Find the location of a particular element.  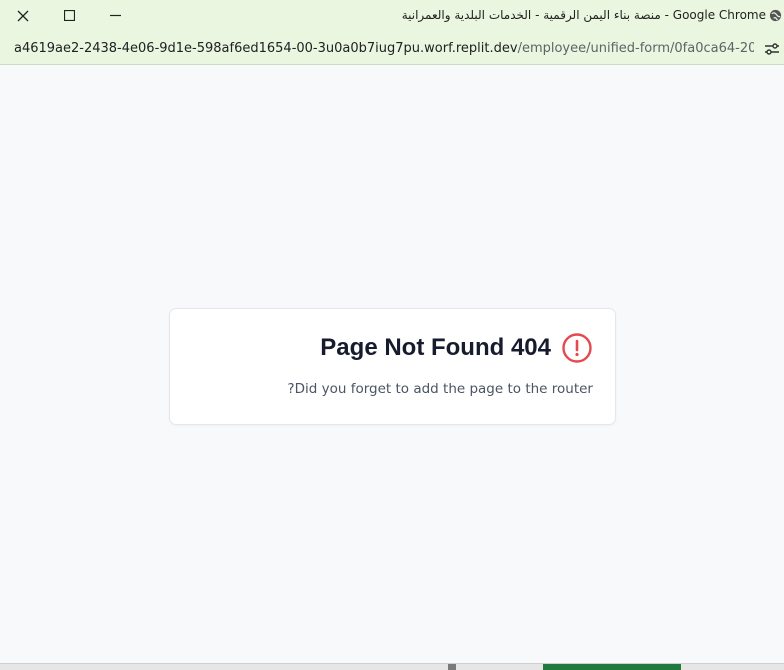

maximize-icon is located at coordinates (69, 15).